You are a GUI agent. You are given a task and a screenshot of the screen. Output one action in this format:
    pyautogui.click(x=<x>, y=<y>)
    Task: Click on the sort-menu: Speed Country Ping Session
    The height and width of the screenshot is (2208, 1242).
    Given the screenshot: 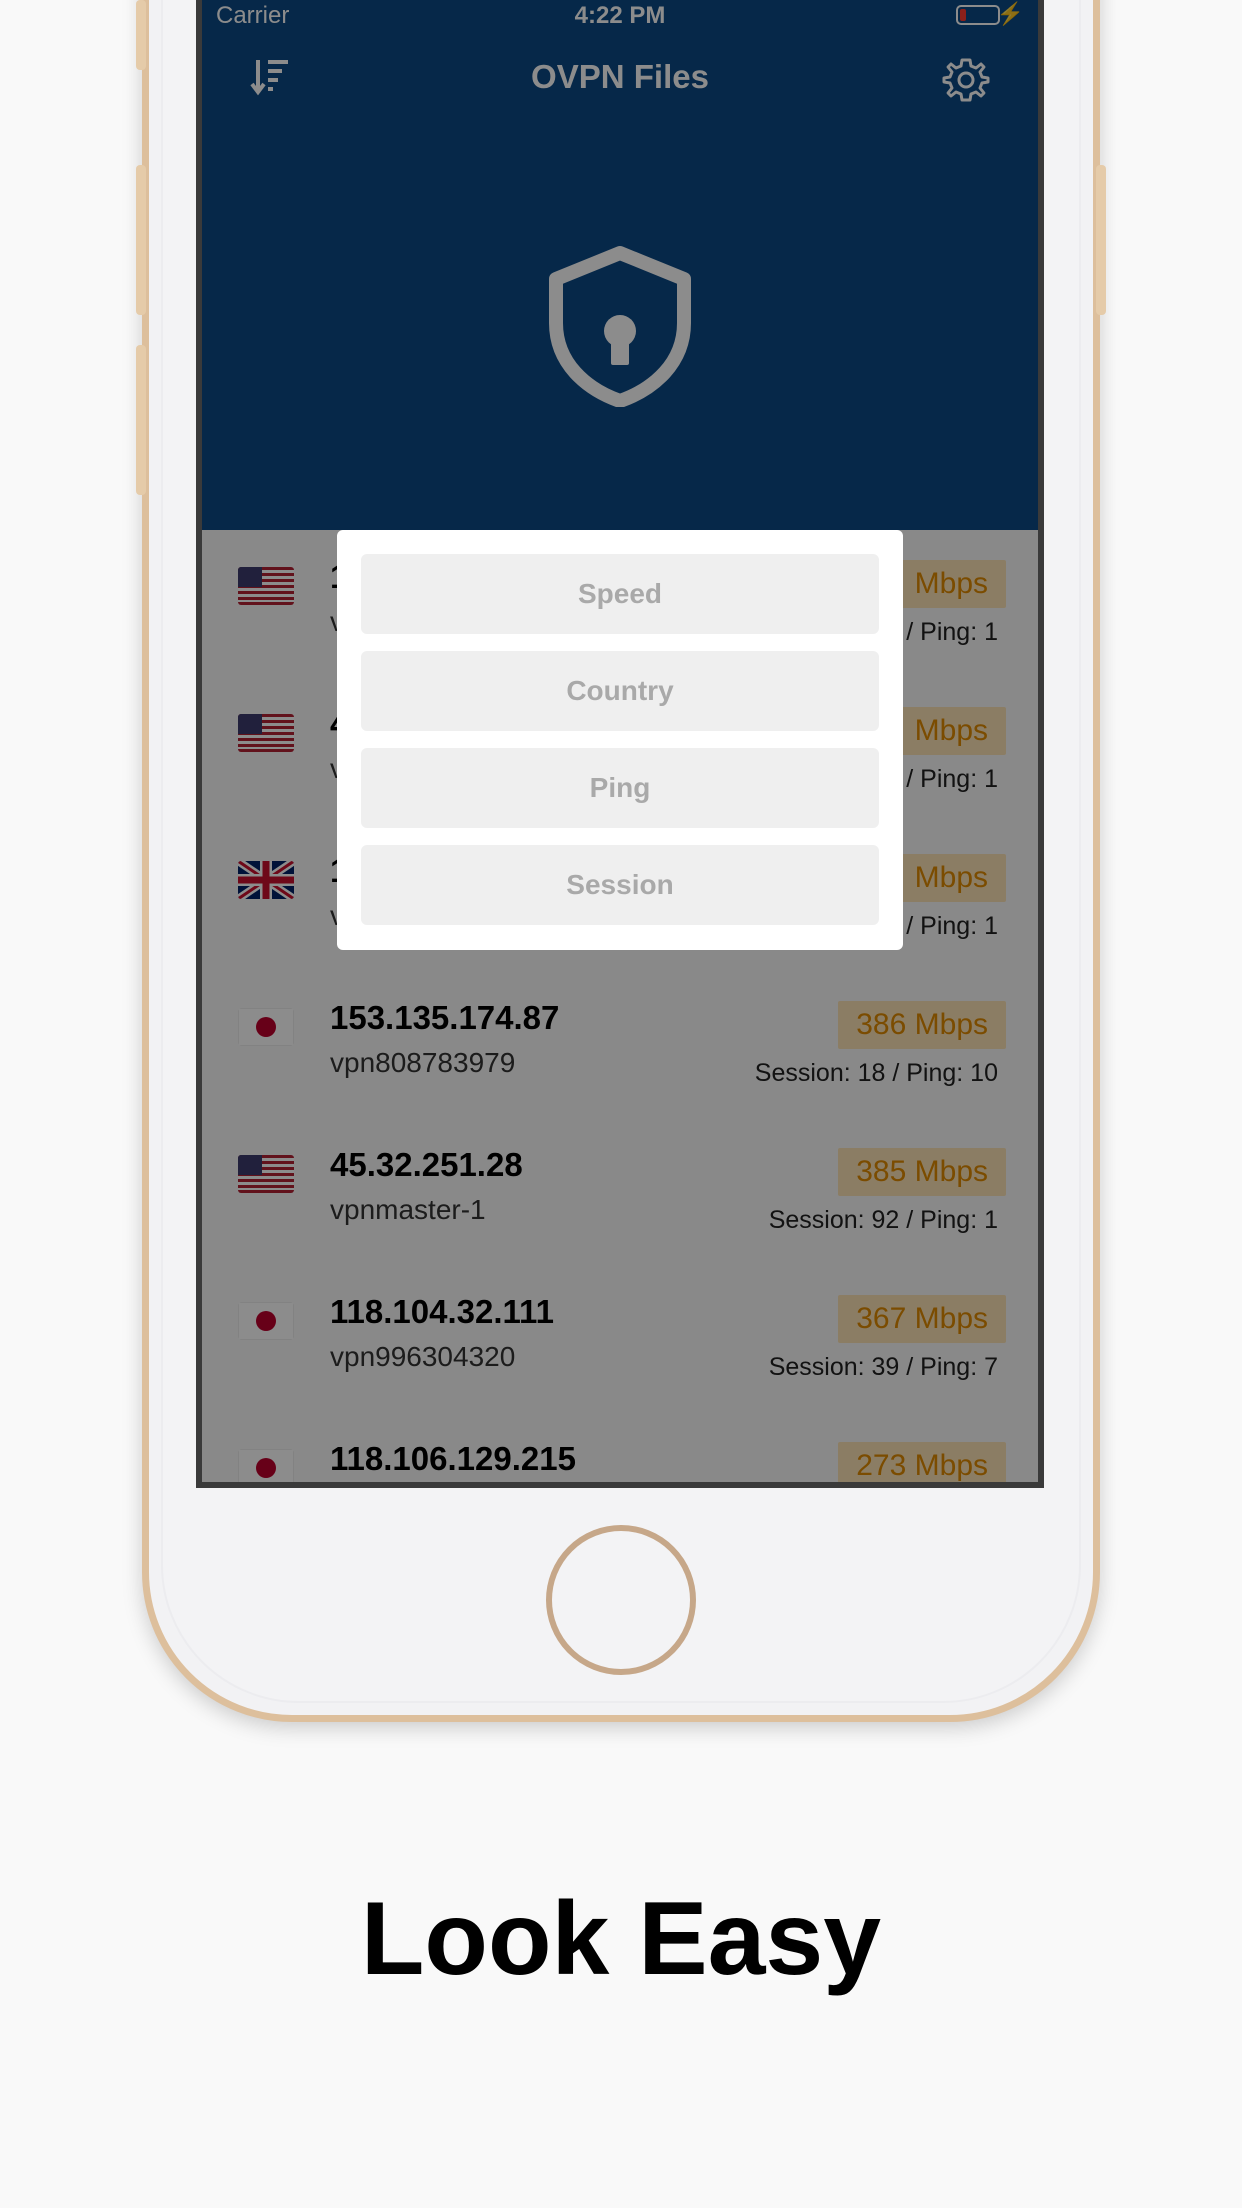 What is the action you would take?
    pyautogui.click(x=620, y=740)
    